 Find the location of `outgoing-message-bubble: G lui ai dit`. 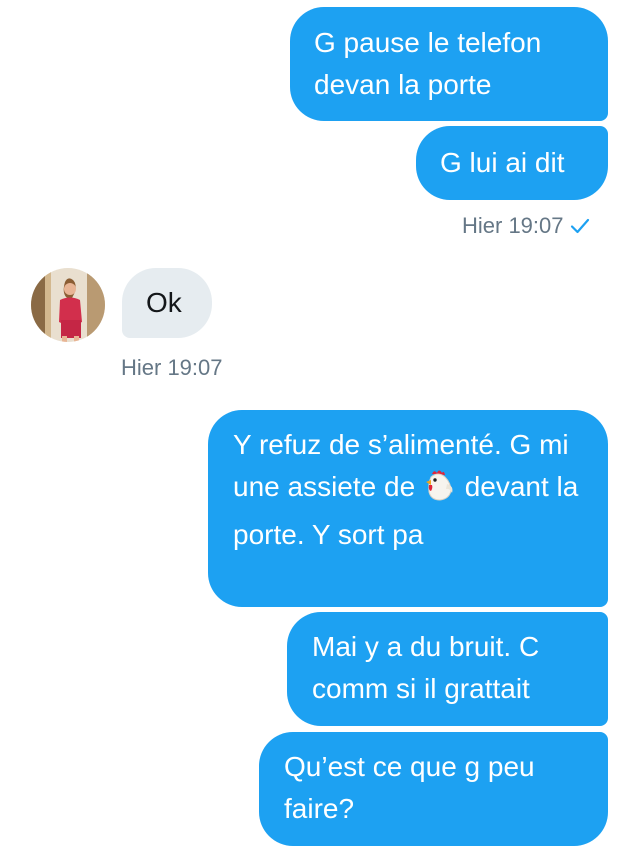

outgoing-message-bubble: G lui ai dit is located at coordinates (512, 163).